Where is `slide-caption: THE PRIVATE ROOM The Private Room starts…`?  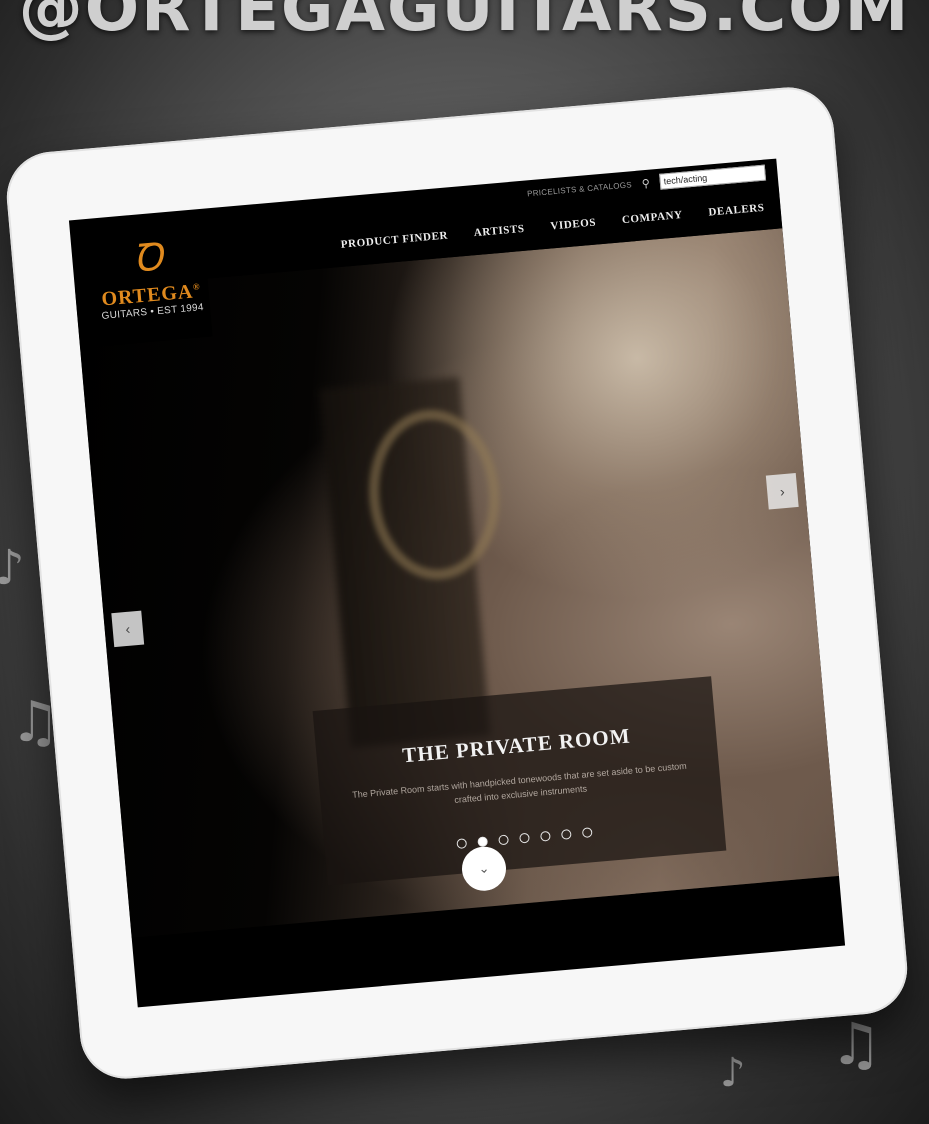 slide-caption: THE PRIVATE ROOM The Private Room starts… is located at coordinates (519, 781).